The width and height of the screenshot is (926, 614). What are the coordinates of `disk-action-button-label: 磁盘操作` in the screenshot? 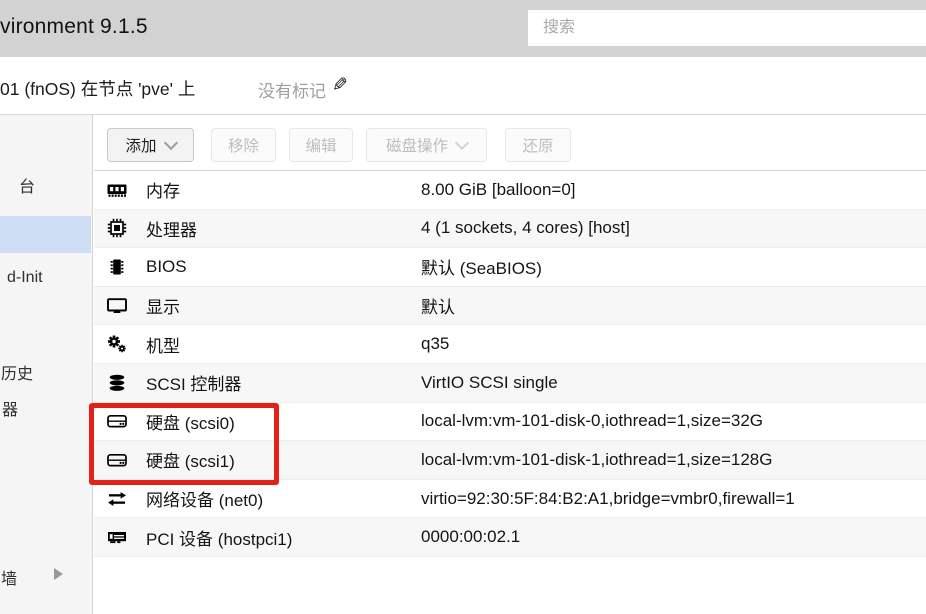 It's located at (416, 146).